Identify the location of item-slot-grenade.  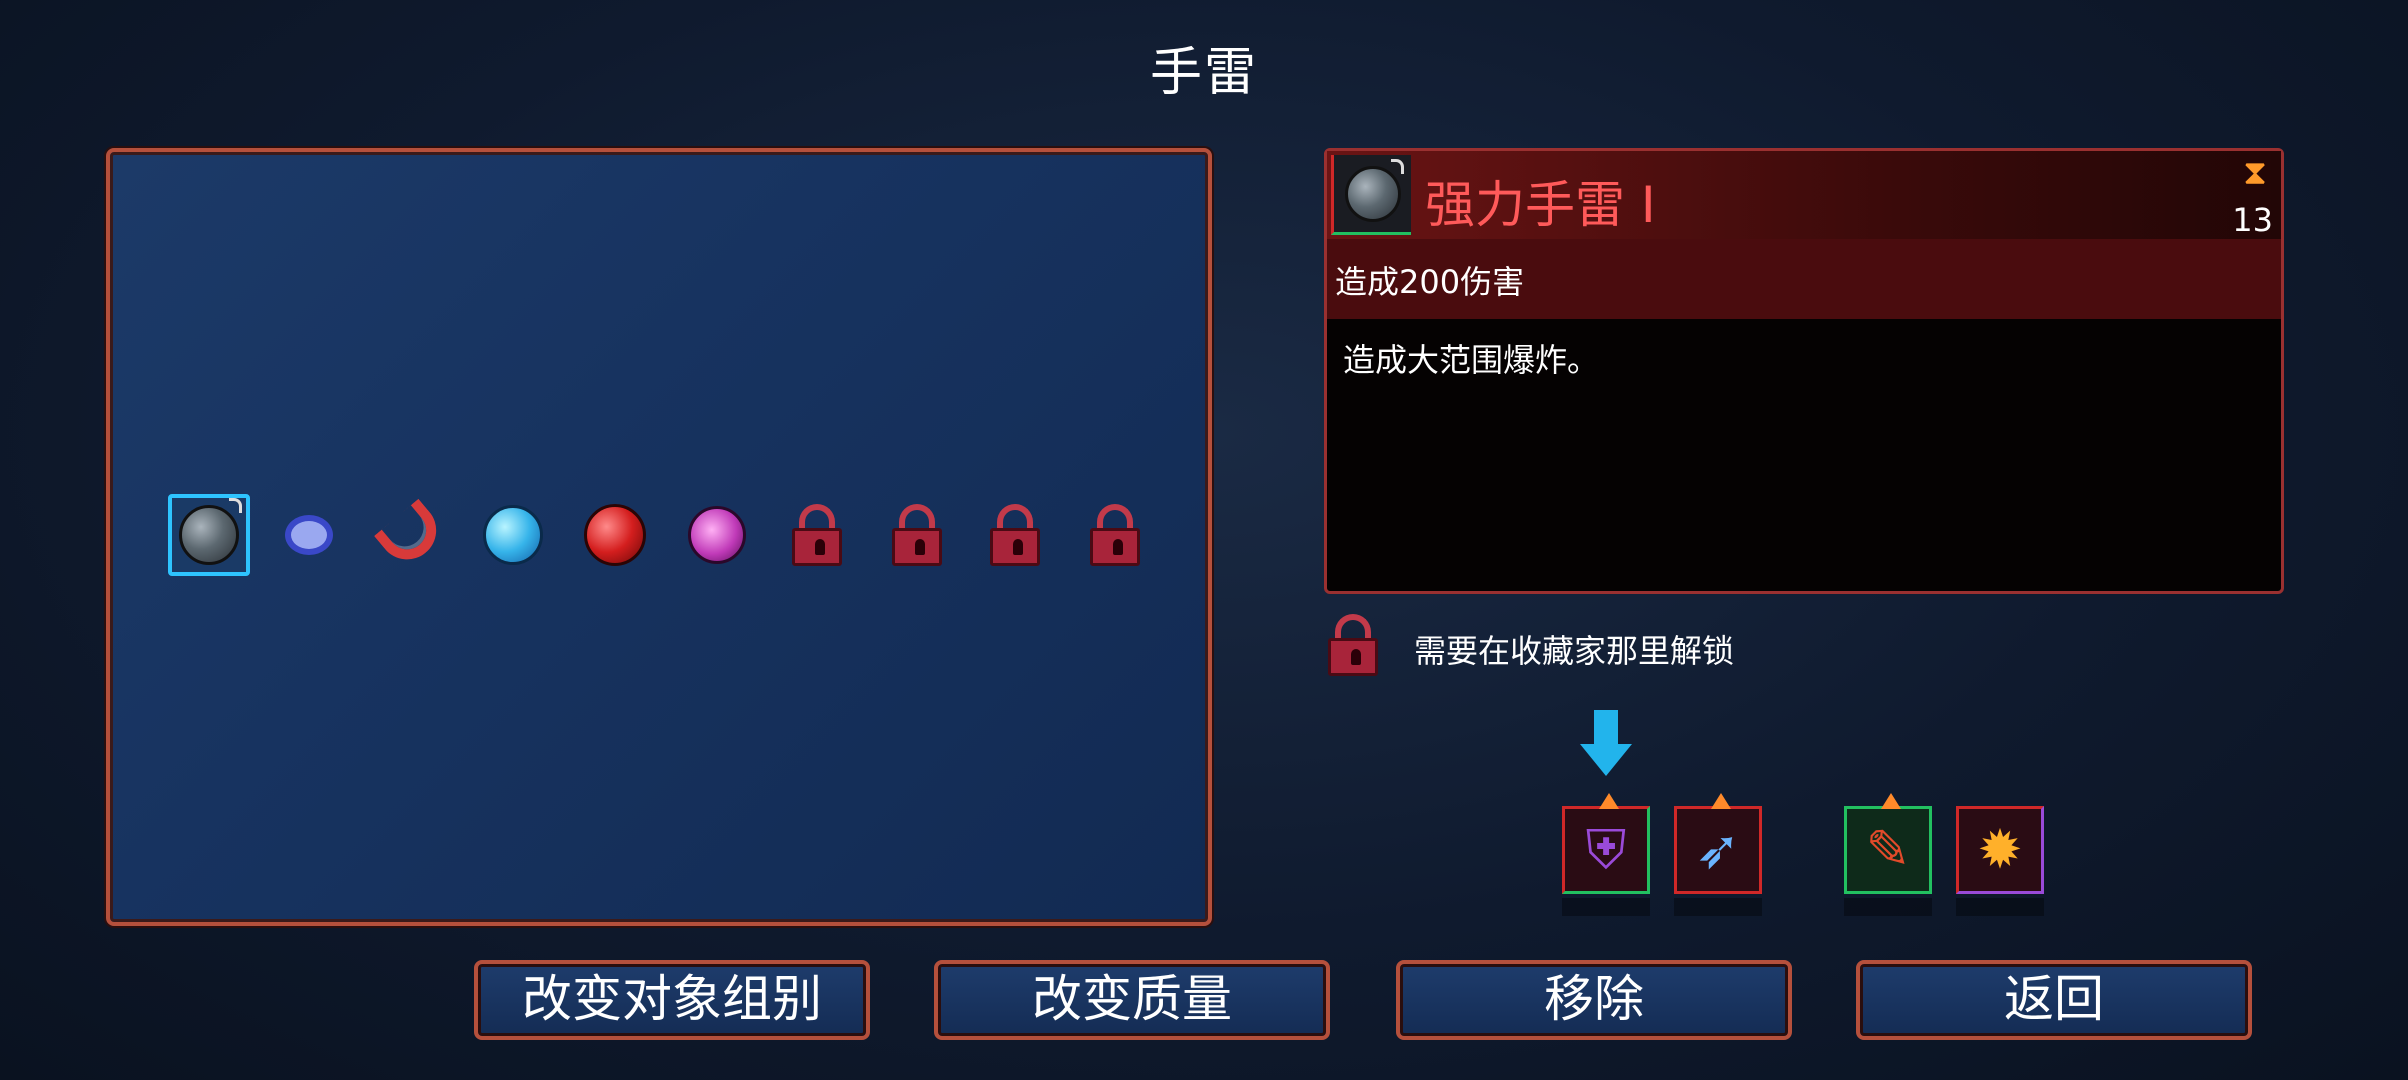
(209, 535).